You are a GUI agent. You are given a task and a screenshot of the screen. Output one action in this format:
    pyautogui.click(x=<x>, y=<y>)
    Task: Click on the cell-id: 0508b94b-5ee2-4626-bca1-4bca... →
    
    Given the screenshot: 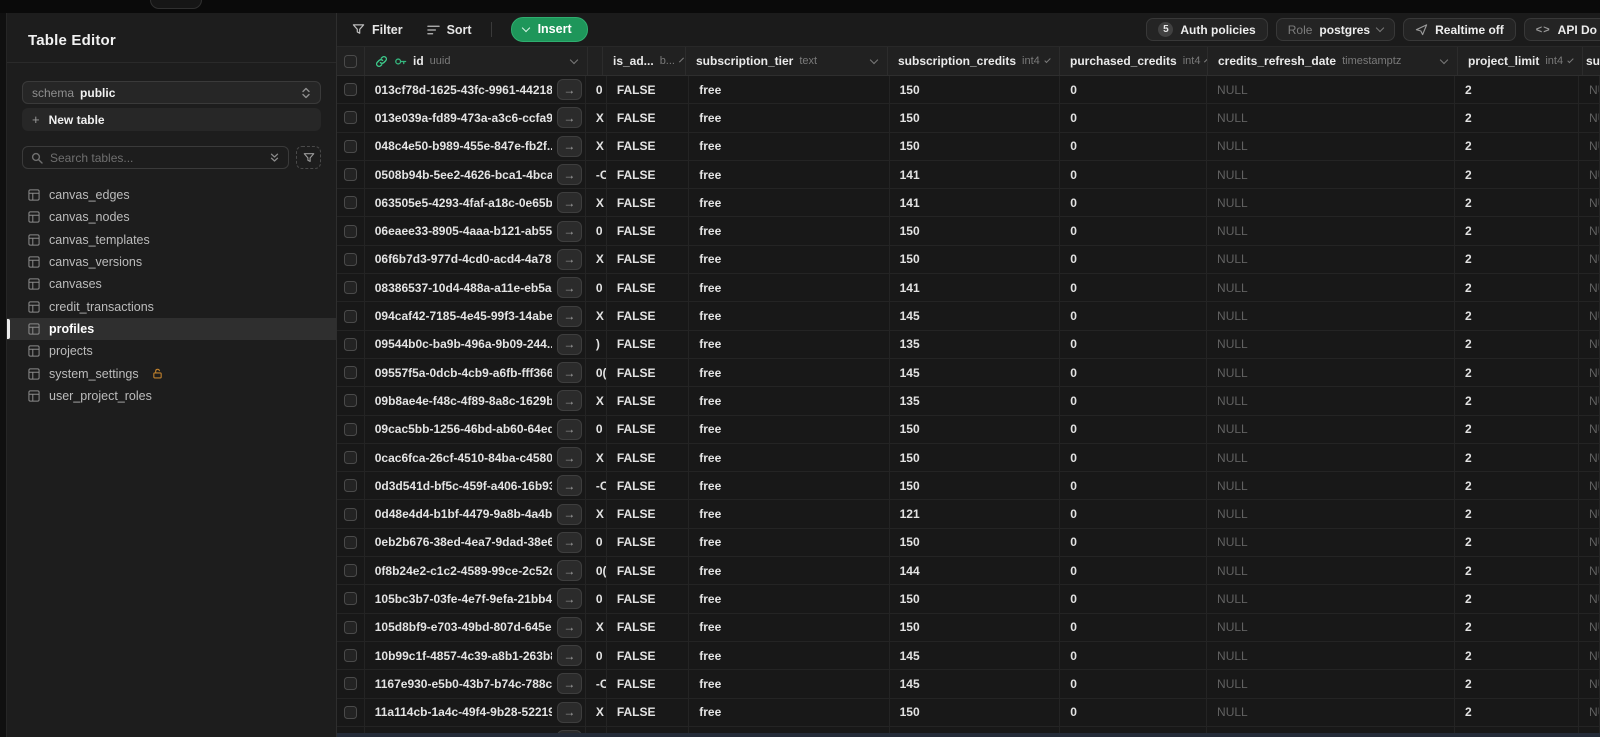 What is the action you would take?
    pyautogui.click(x=475, y=174)
    